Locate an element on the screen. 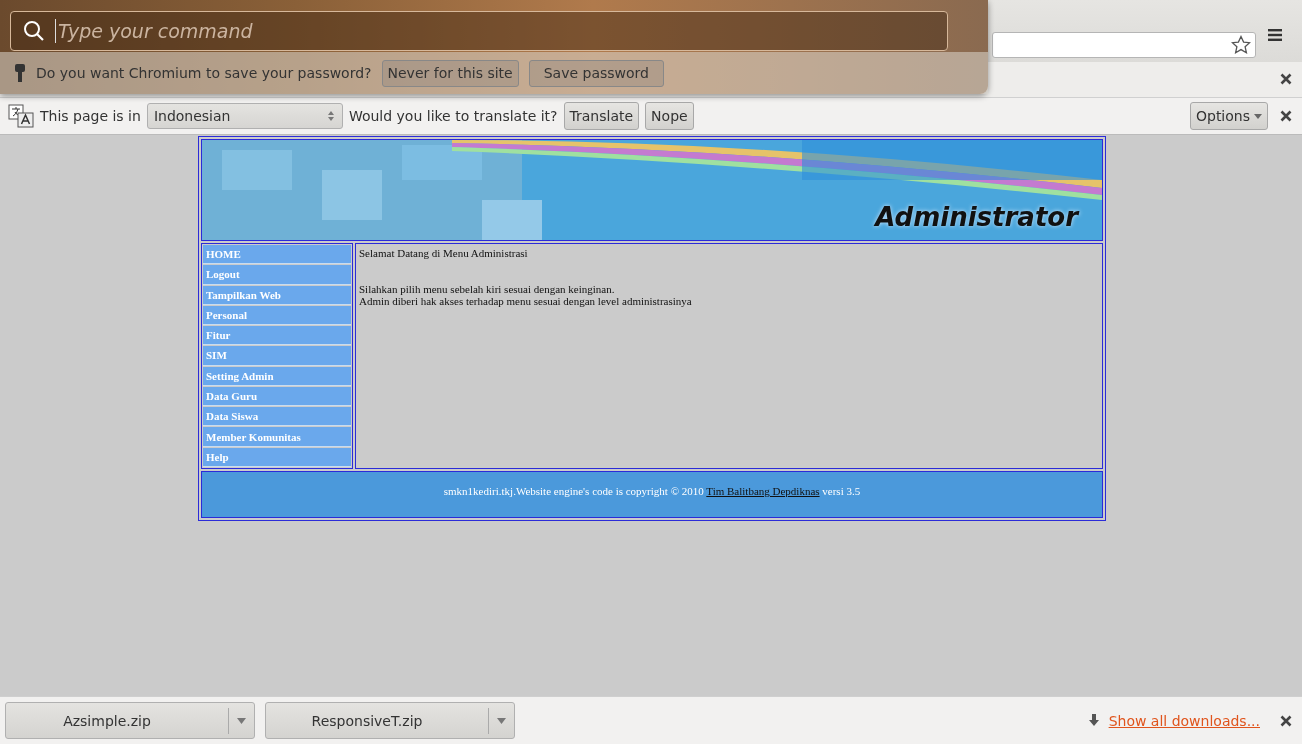 The height and width of the screenshot is (744, 1302). menu-item: HOME is located at coordinates (277, 255).